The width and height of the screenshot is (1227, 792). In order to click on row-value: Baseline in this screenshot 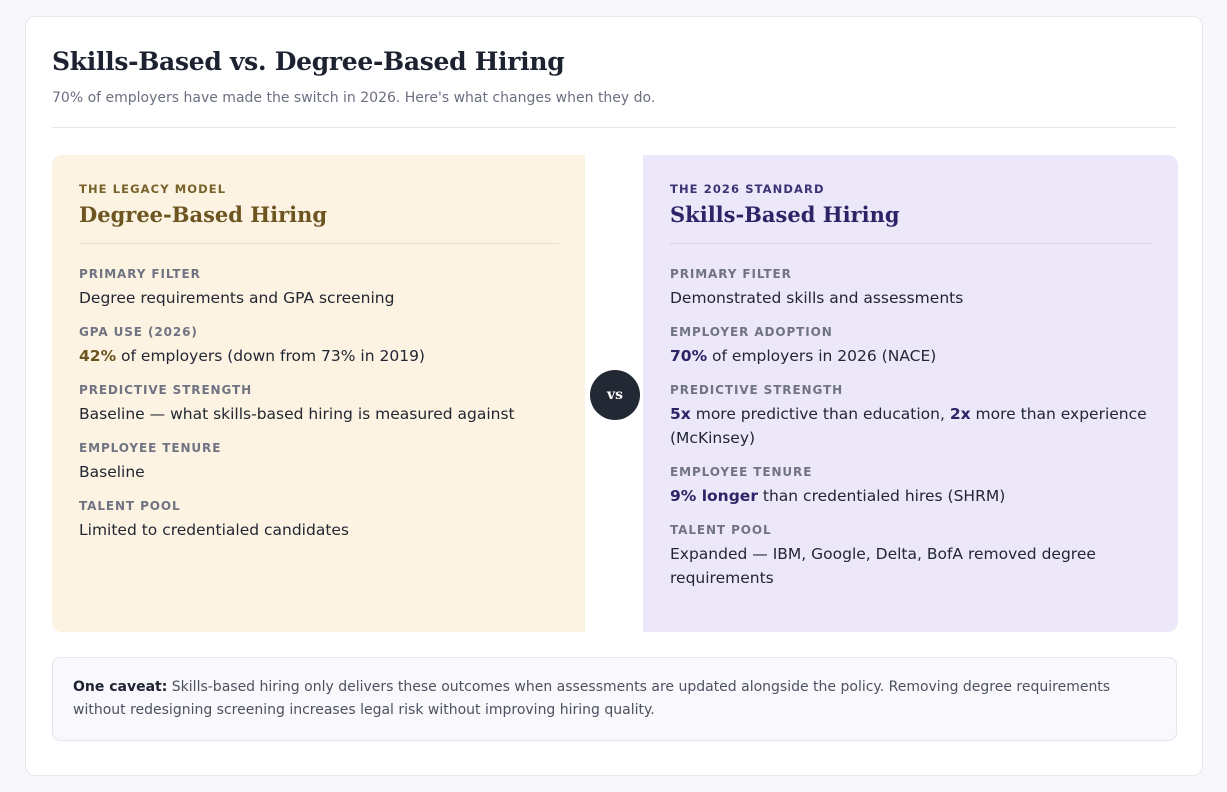, I will do `click(319, 472)`.